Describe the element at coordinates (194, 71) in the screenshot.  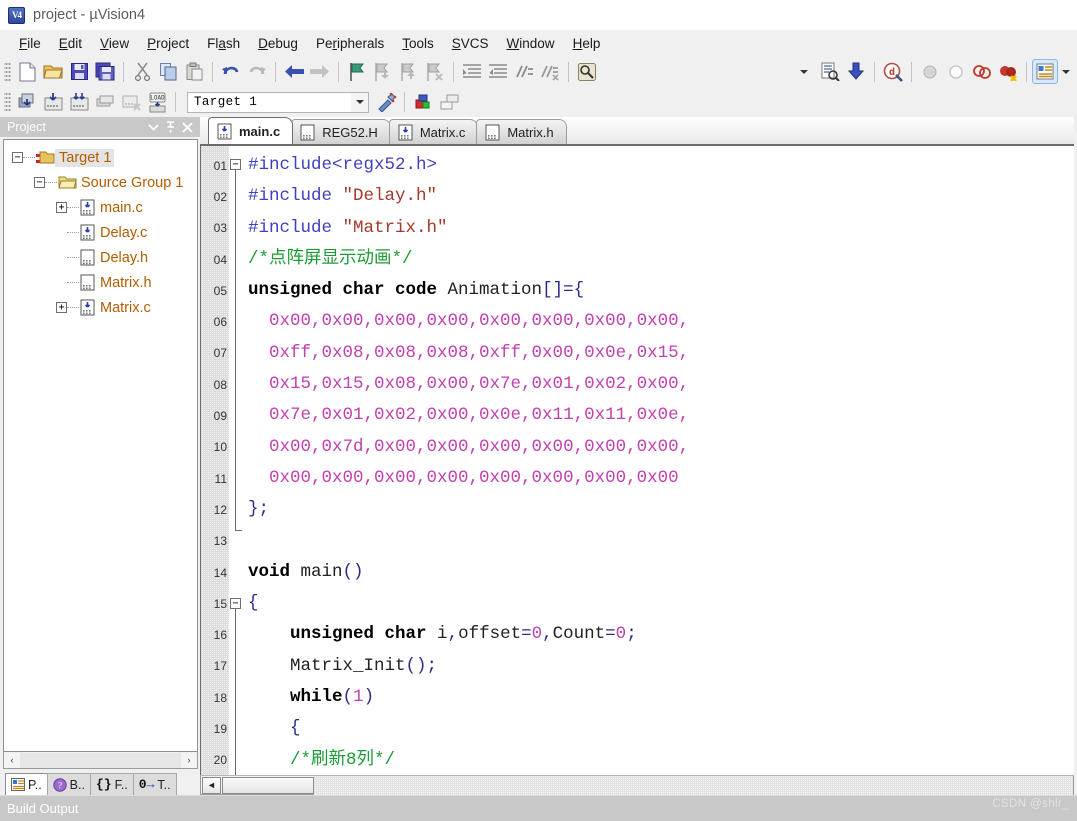
I see `paste-icon` at that location.